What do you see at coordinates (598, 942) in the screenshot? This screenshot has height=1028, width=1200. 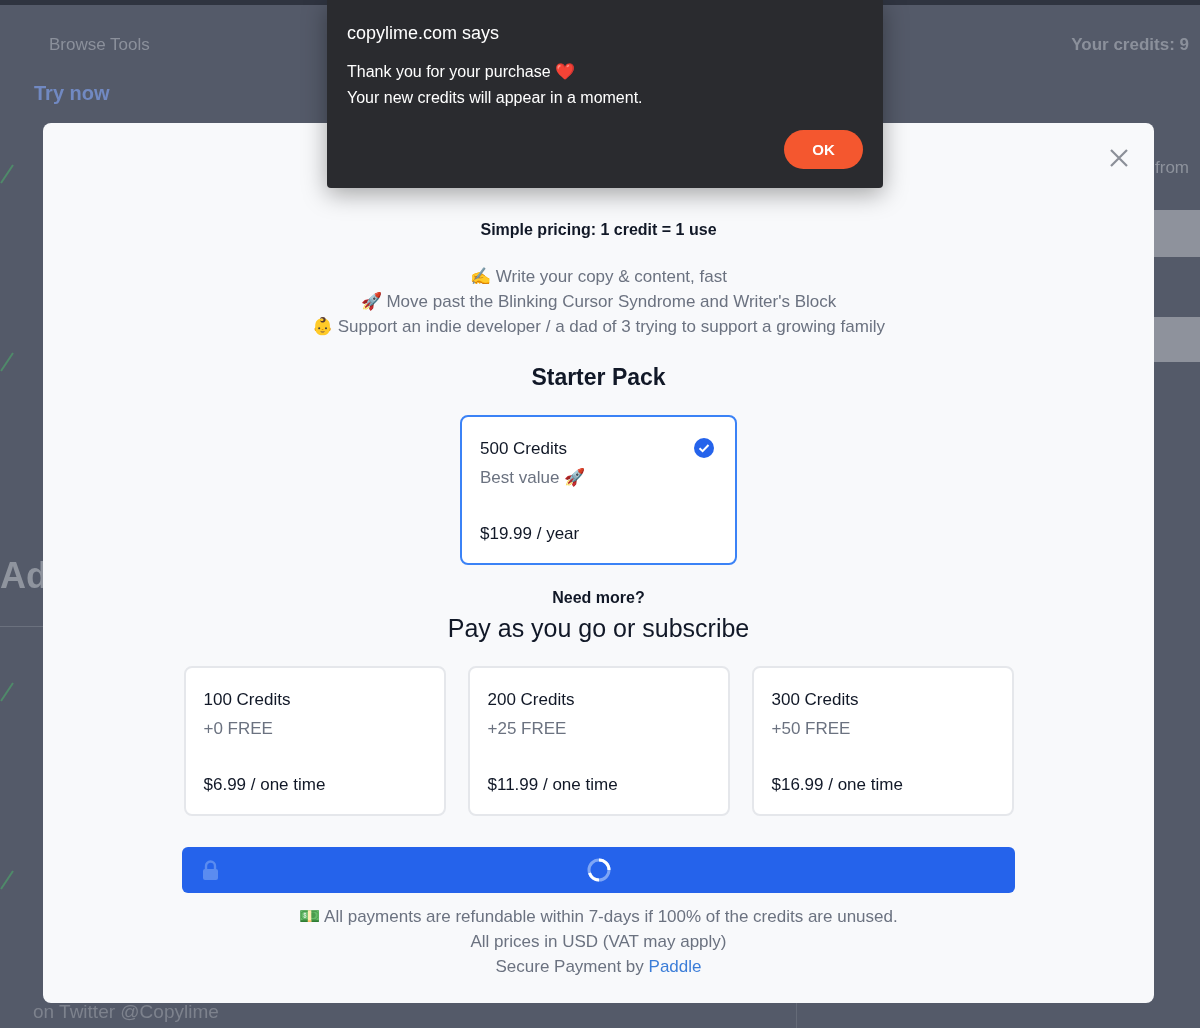 I see `footer-text: All prices in USD (VAT may apply)` at bounding box center [598, 942].